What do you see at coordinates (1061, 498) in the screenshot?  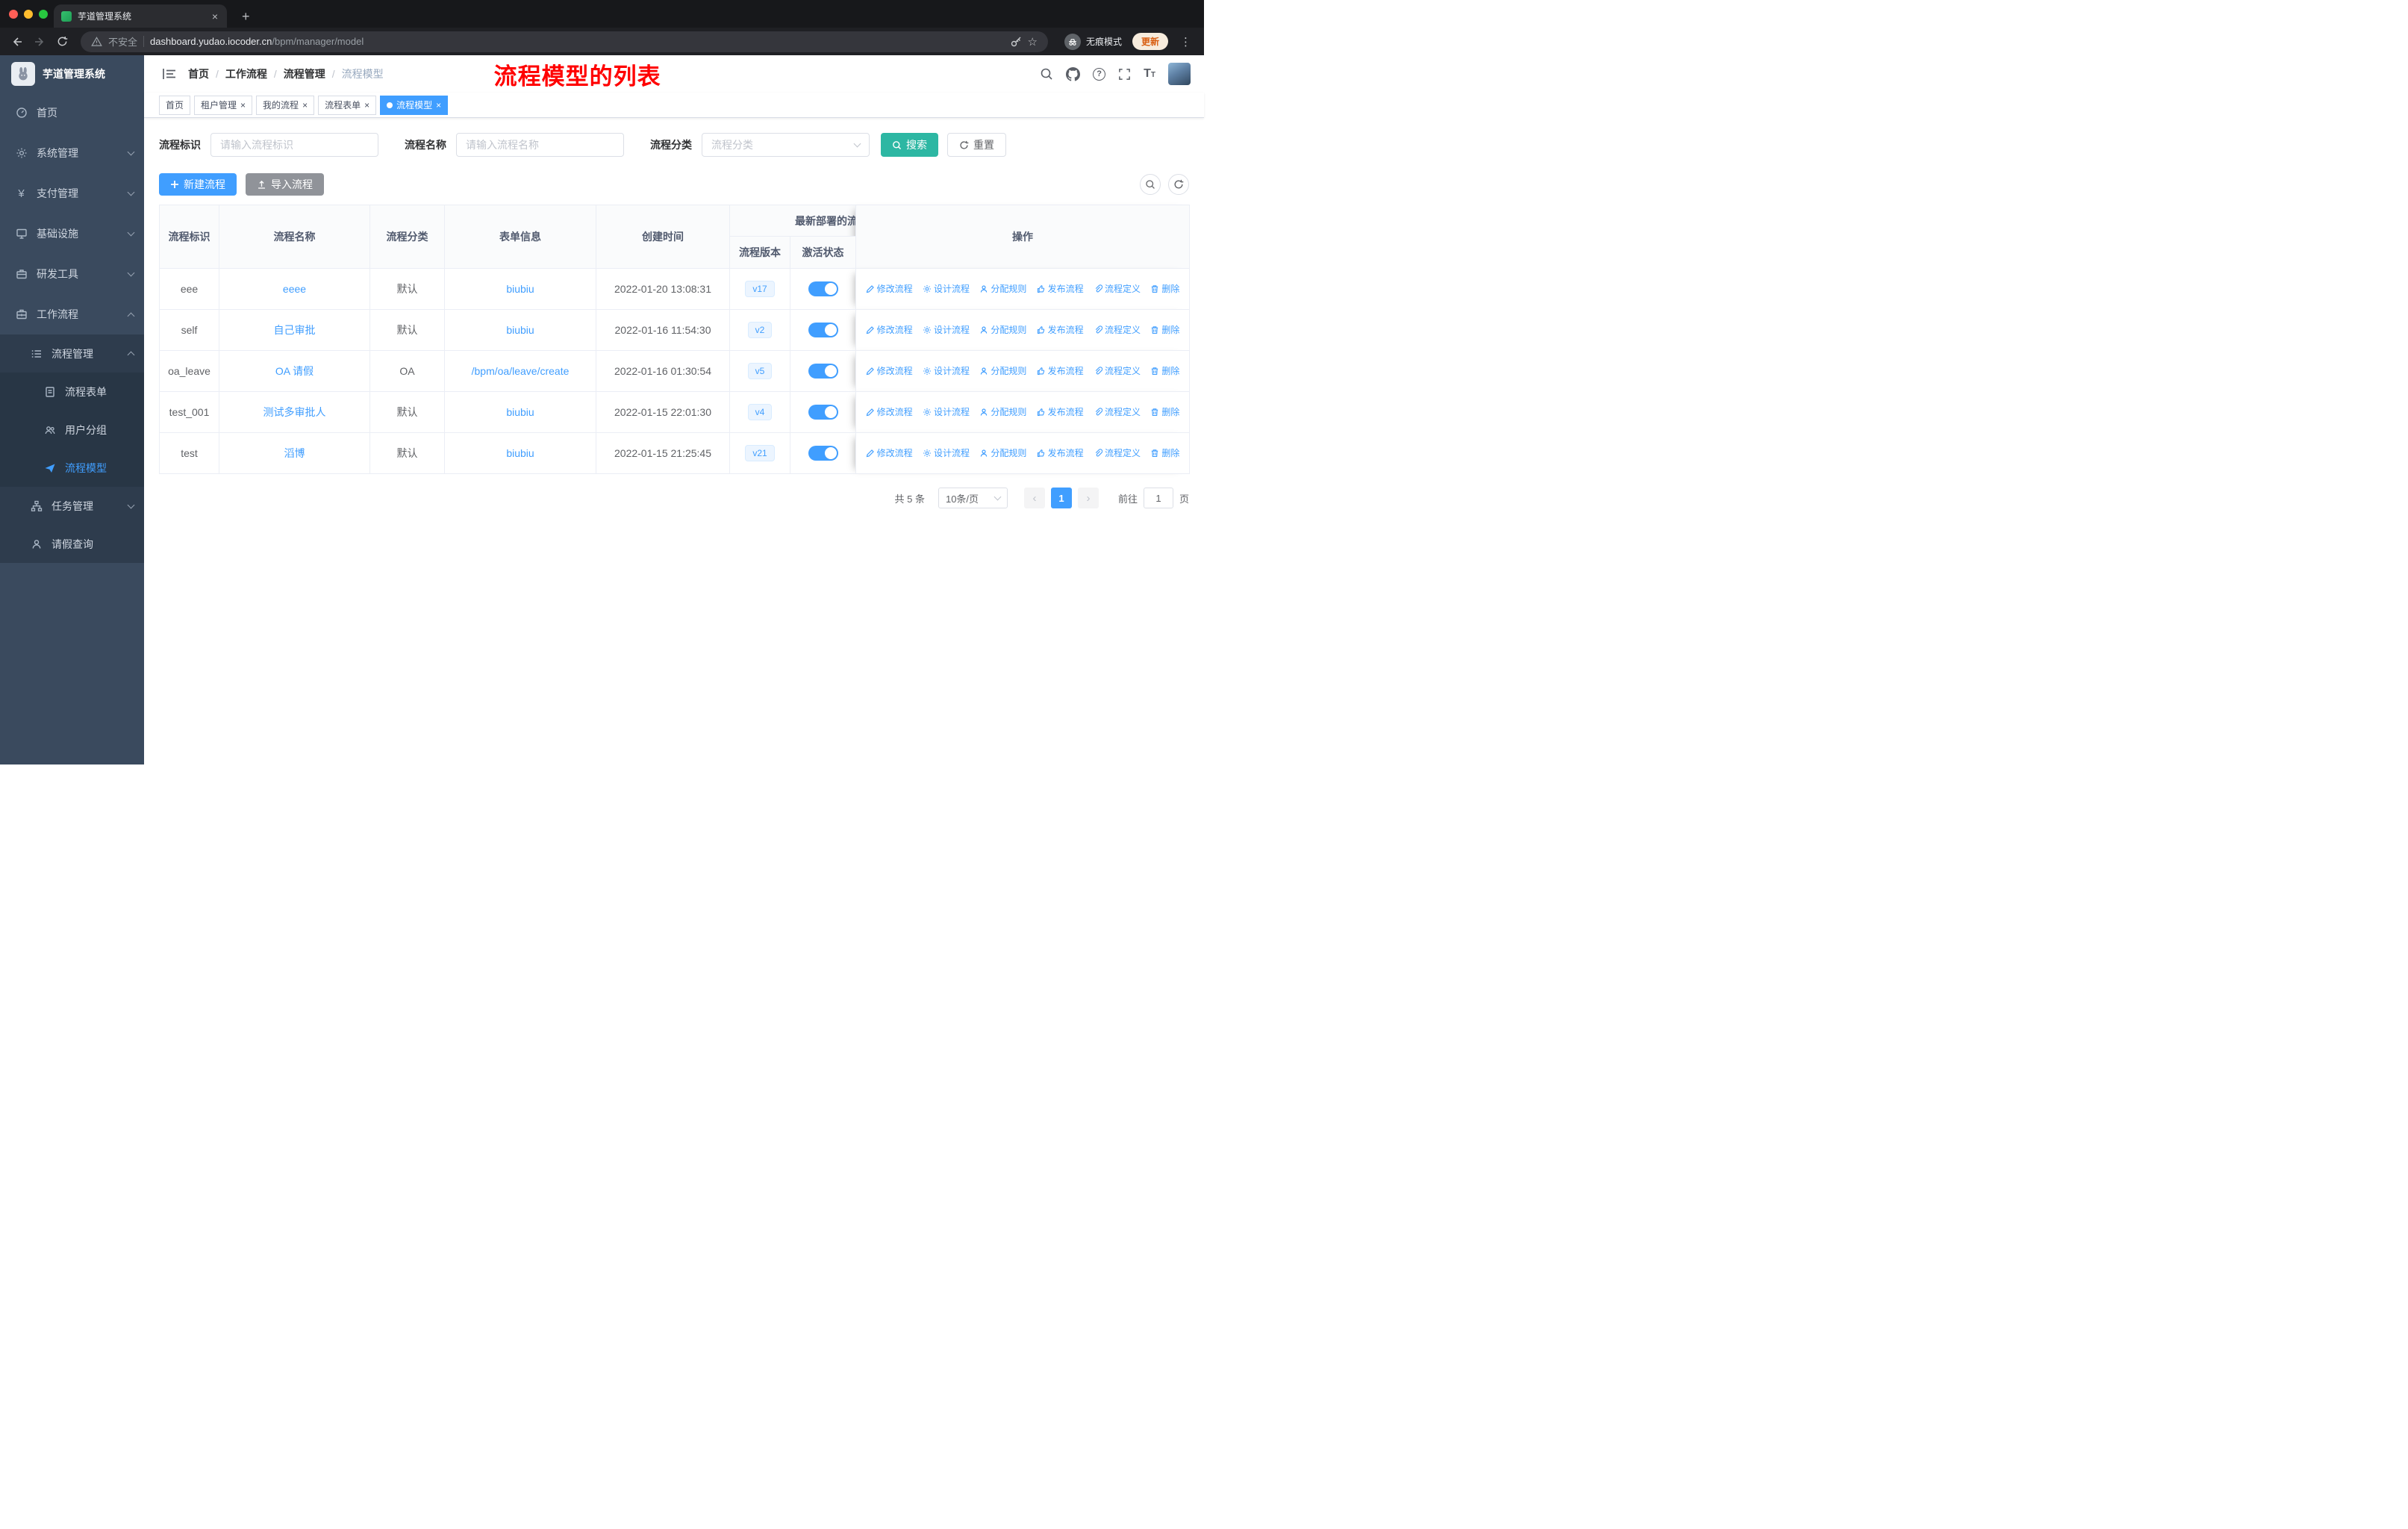 I see `page-1-button: 1` at bounding box center [1061, 498].